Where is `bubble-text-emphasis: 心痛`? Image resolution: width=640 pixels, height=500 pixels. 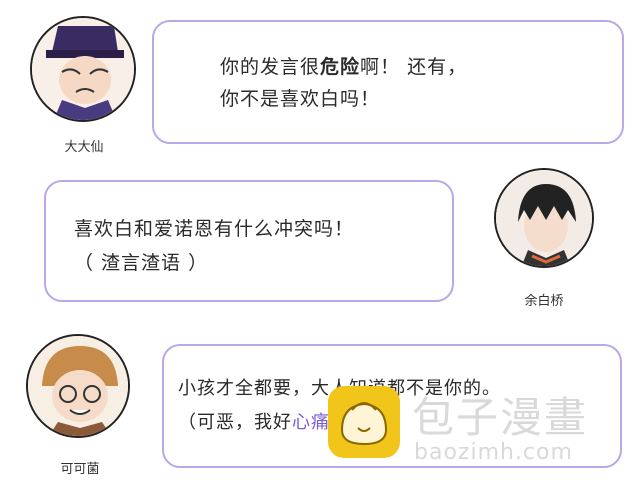
bubble-text-emphasis: 心痛 is located at coordinates (311, 422).